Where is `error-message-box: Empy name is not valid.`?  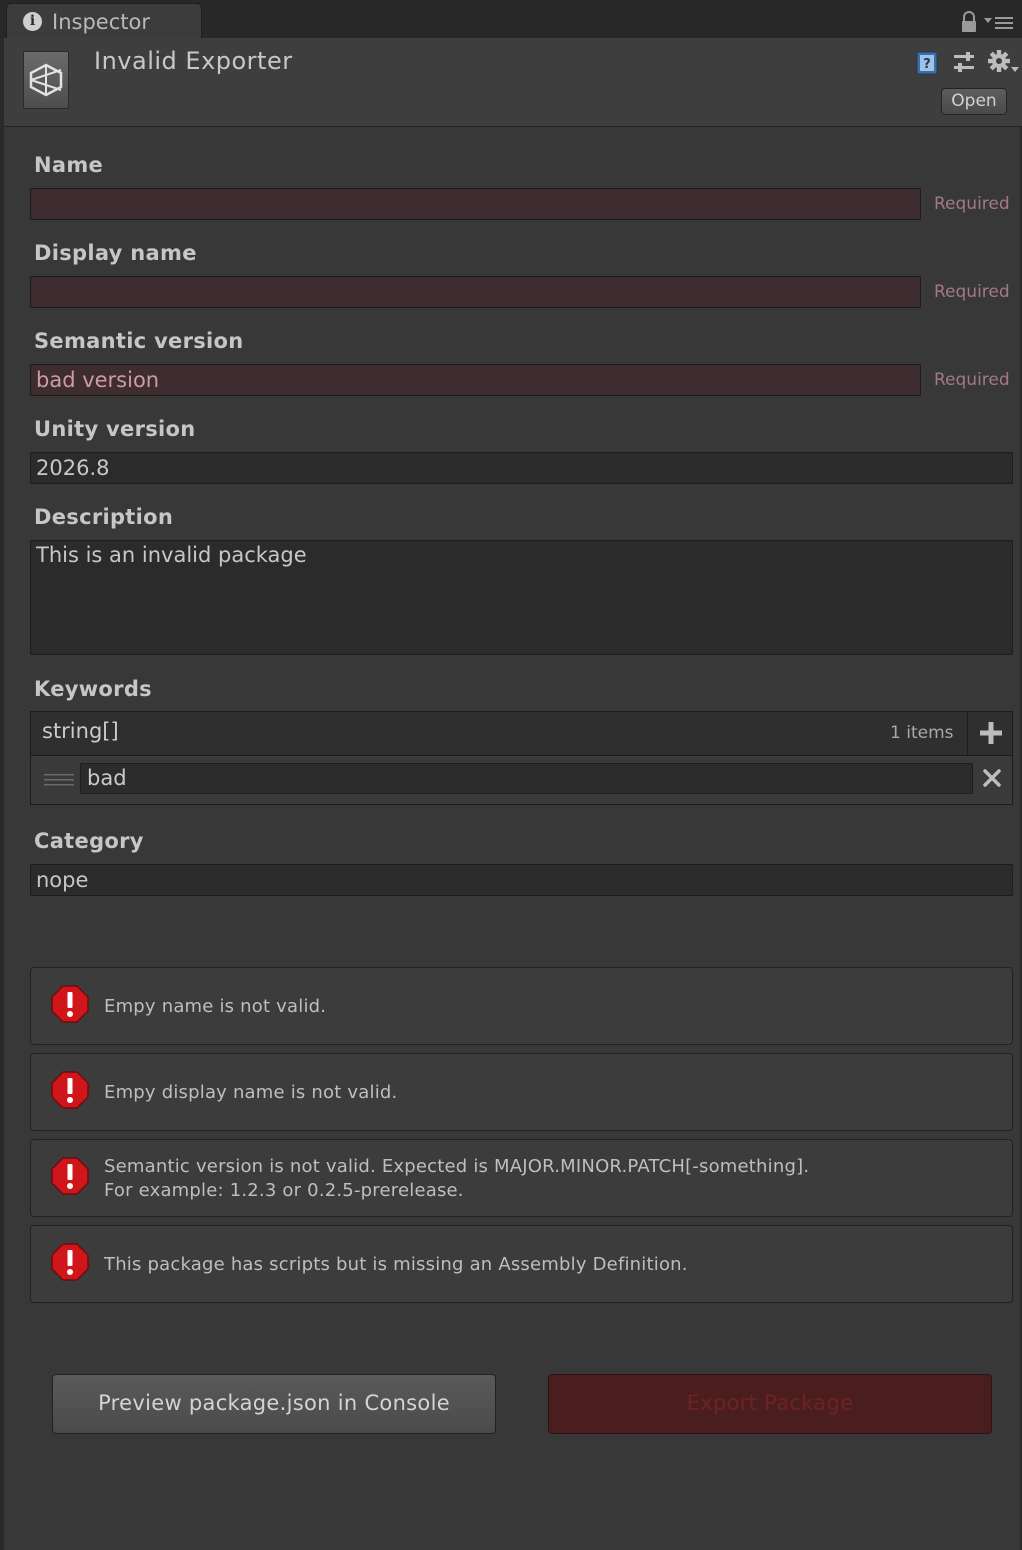 error-message-box: Empy name is not valid. is located at coordinates (521, 1006).